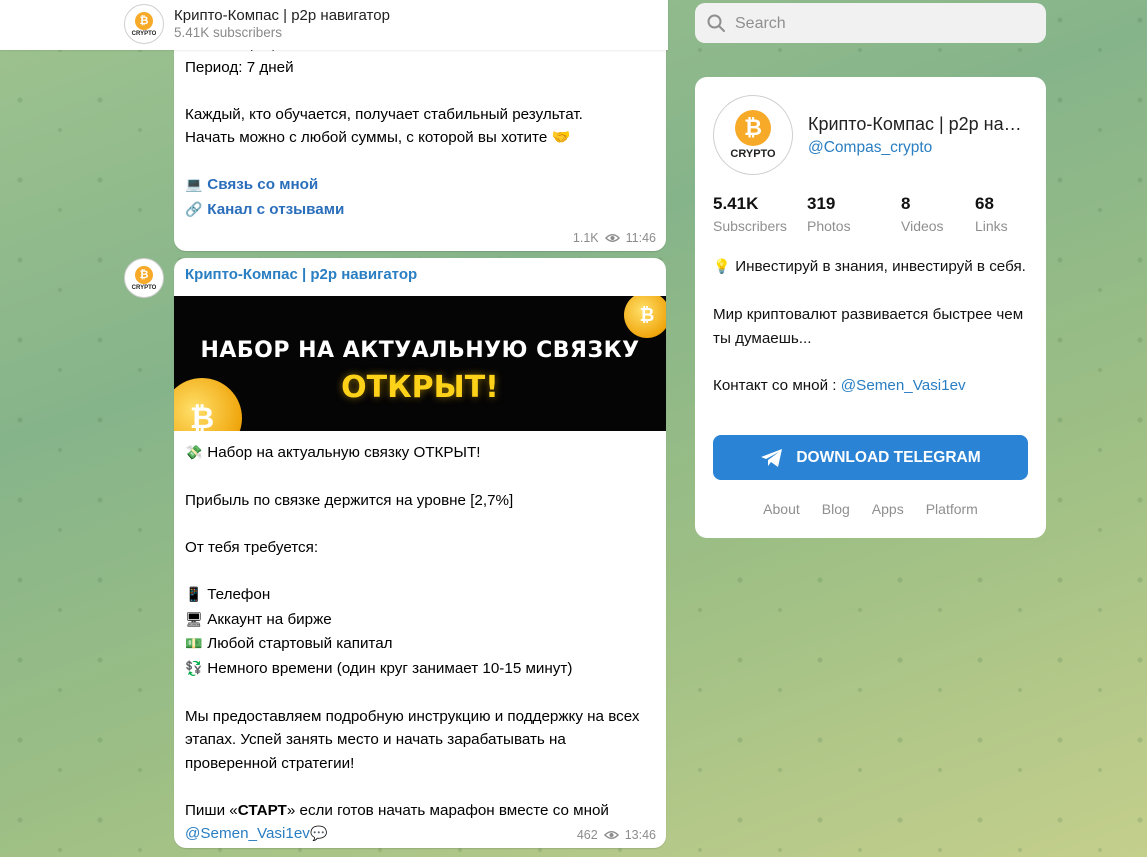 This screenshot has height=857, width=1147. I want to click on link-icon: 🔗, so click(194, 209).